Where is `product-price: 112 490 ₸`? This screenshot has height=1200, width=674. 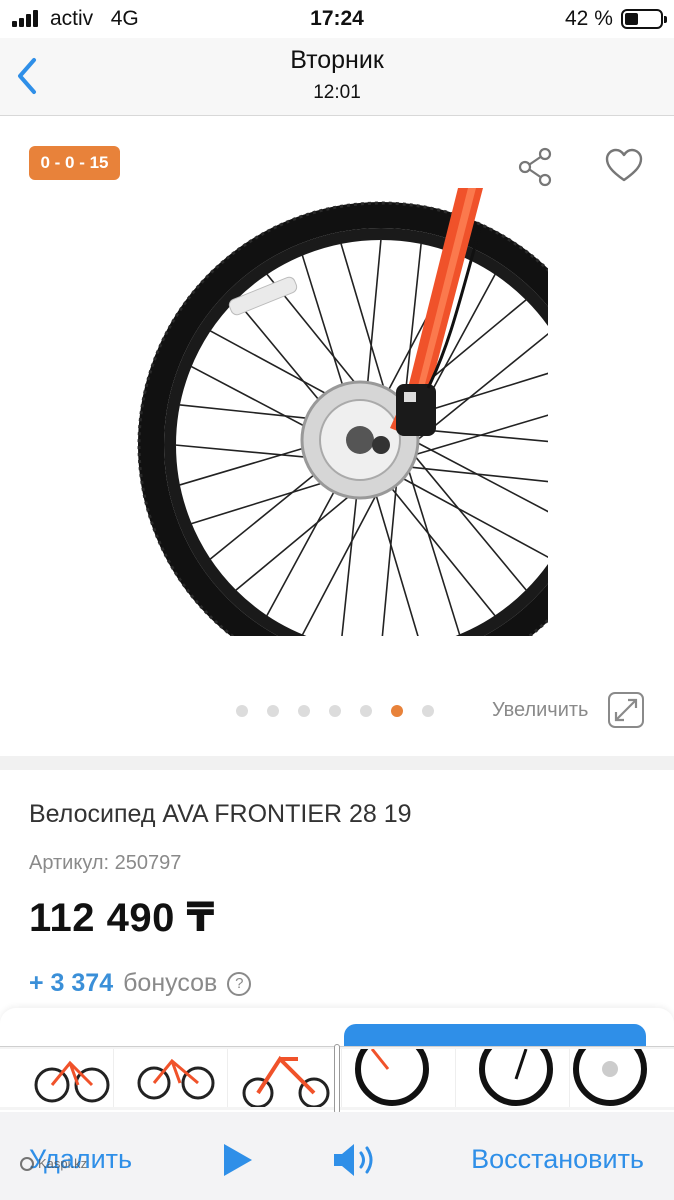 product-price: 112 490 ₸ is located at coordinates (122, 918).